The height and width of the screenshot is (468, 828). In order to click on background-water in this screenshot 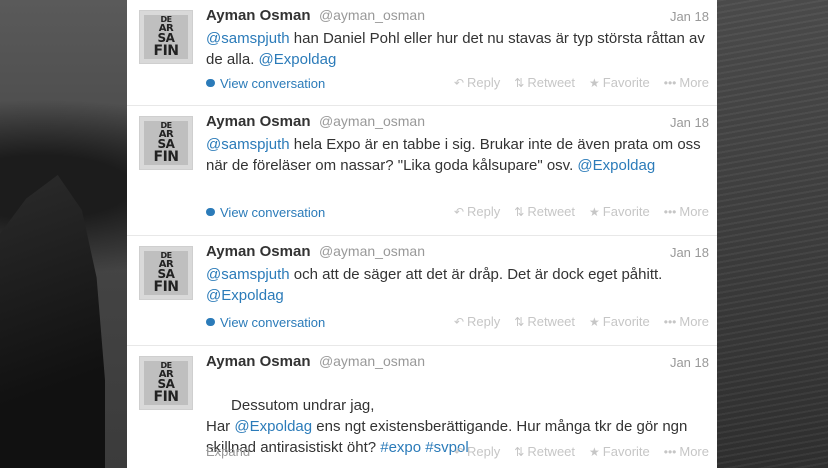, I will do `click(772, 234)`.